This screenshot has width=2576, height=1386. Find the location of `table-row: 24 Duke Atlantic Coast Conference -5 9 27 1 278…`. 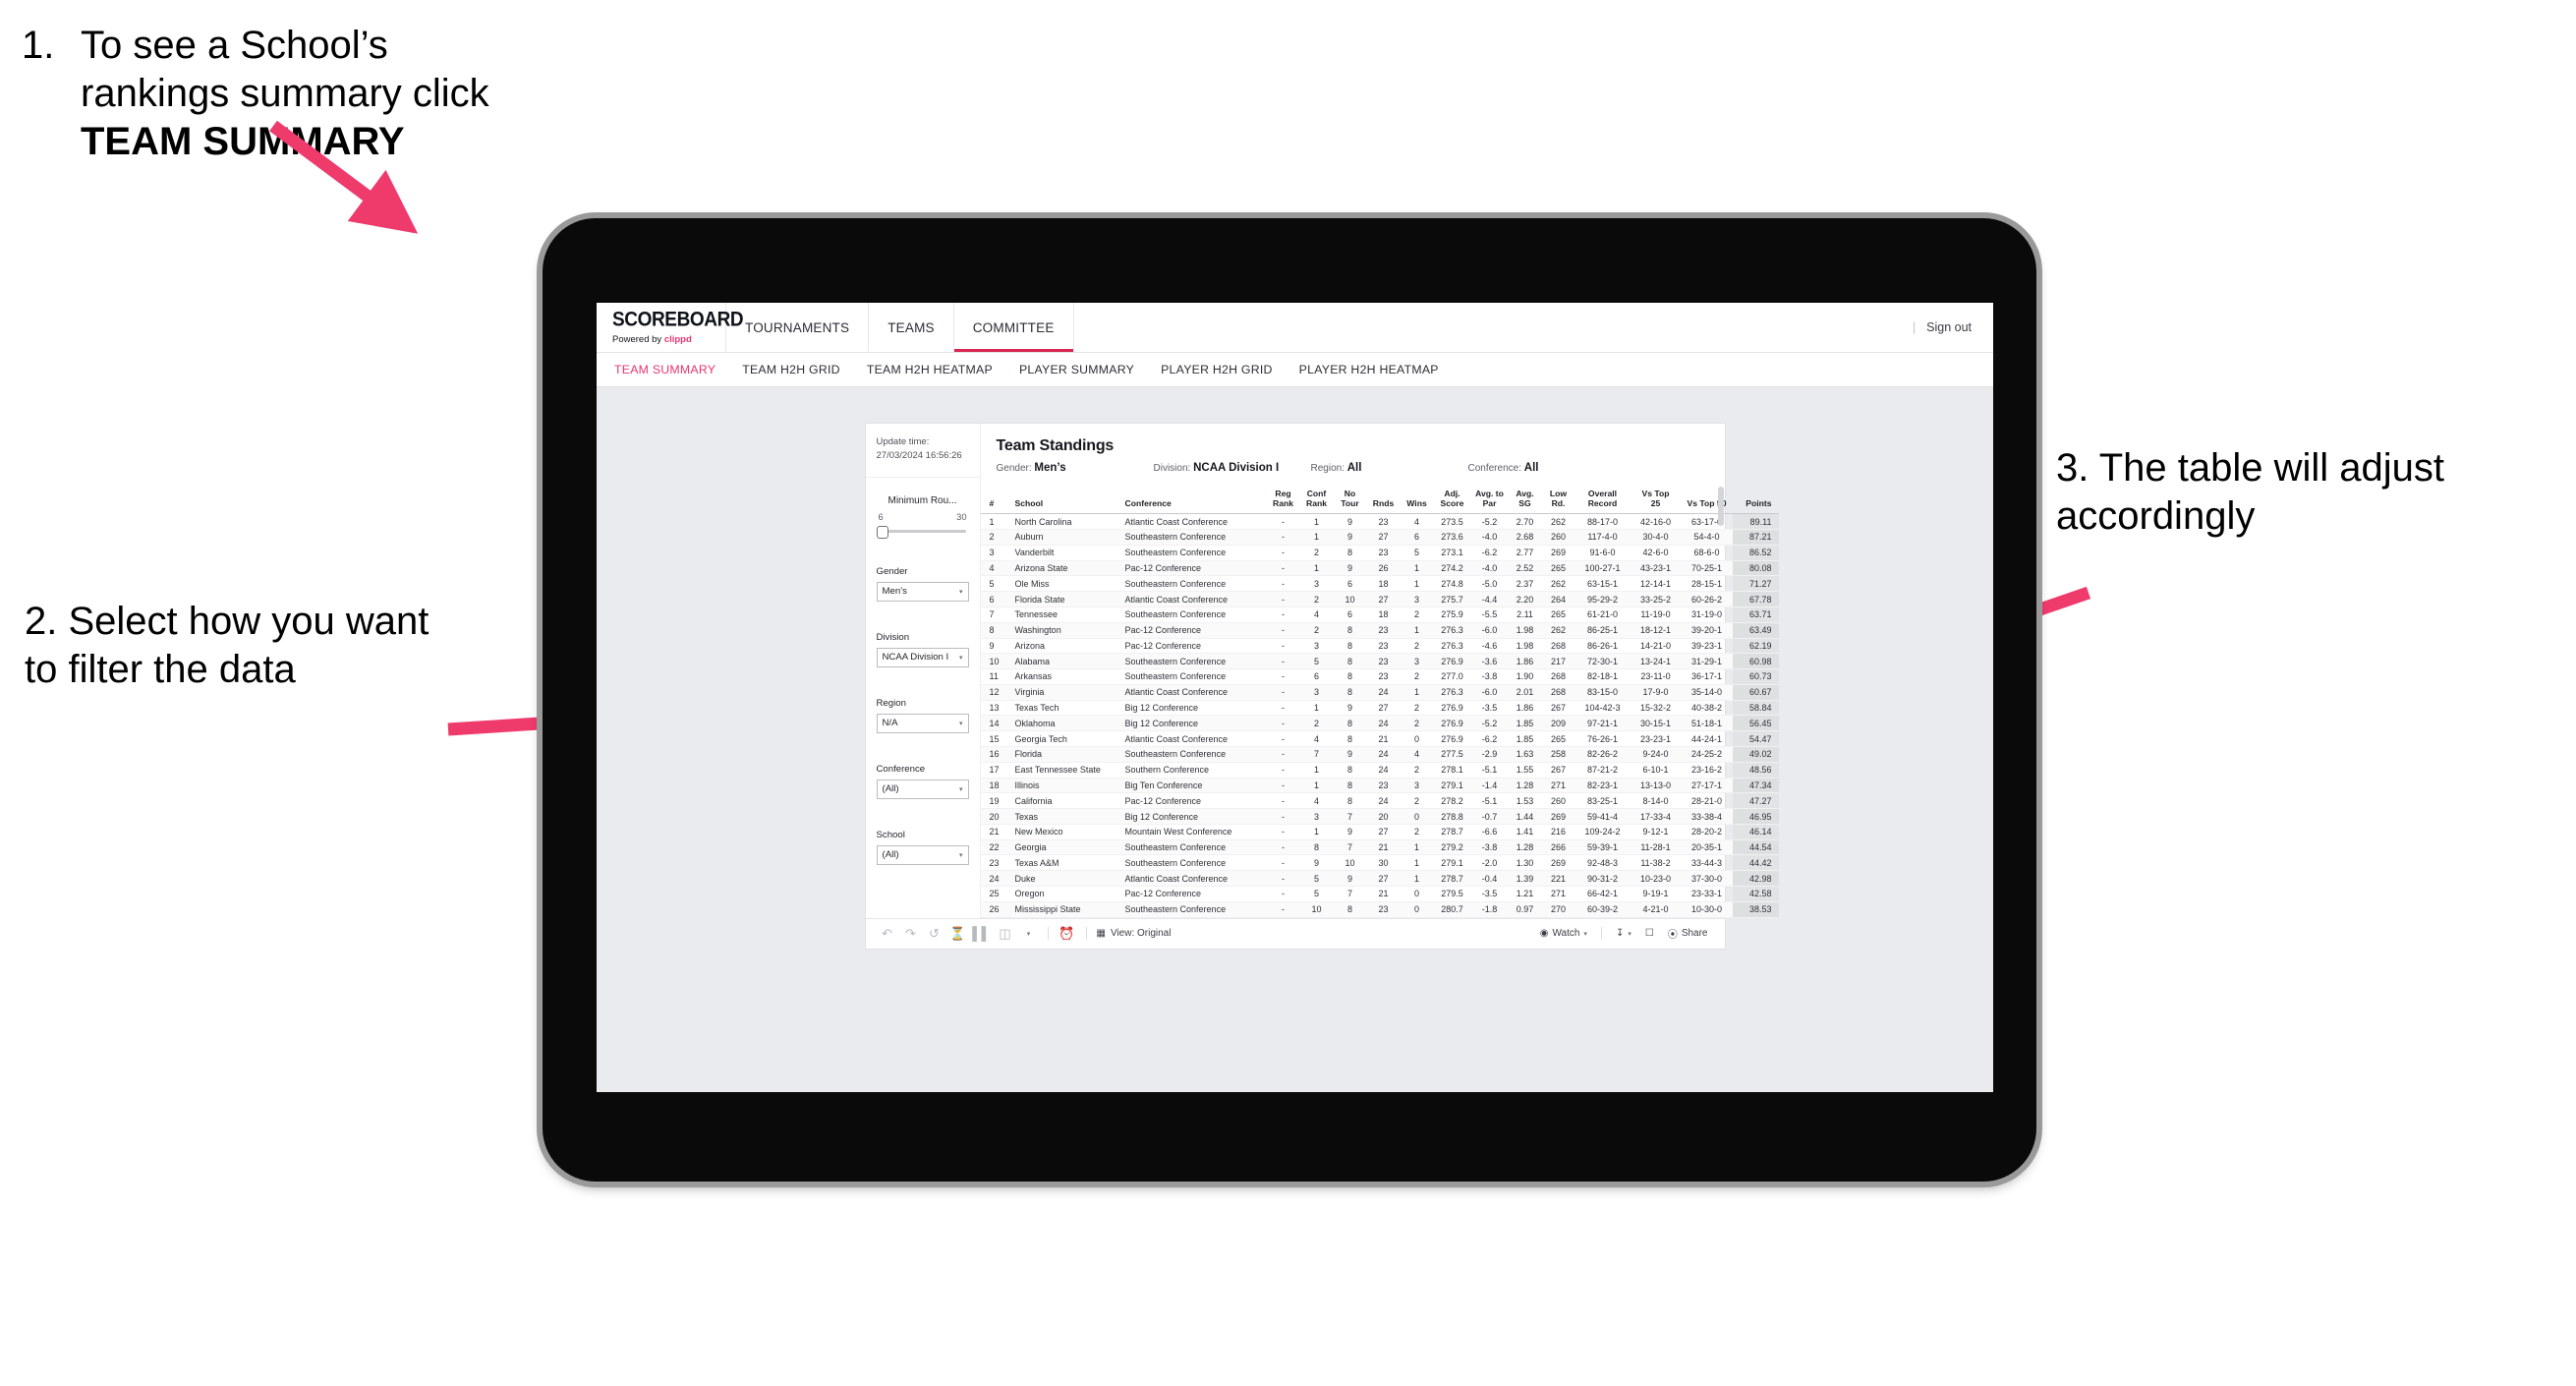

table-row: 24 Duke Atlantic Coast Conference -5 9 27 1 278… is located at coordinates (1380, 879).